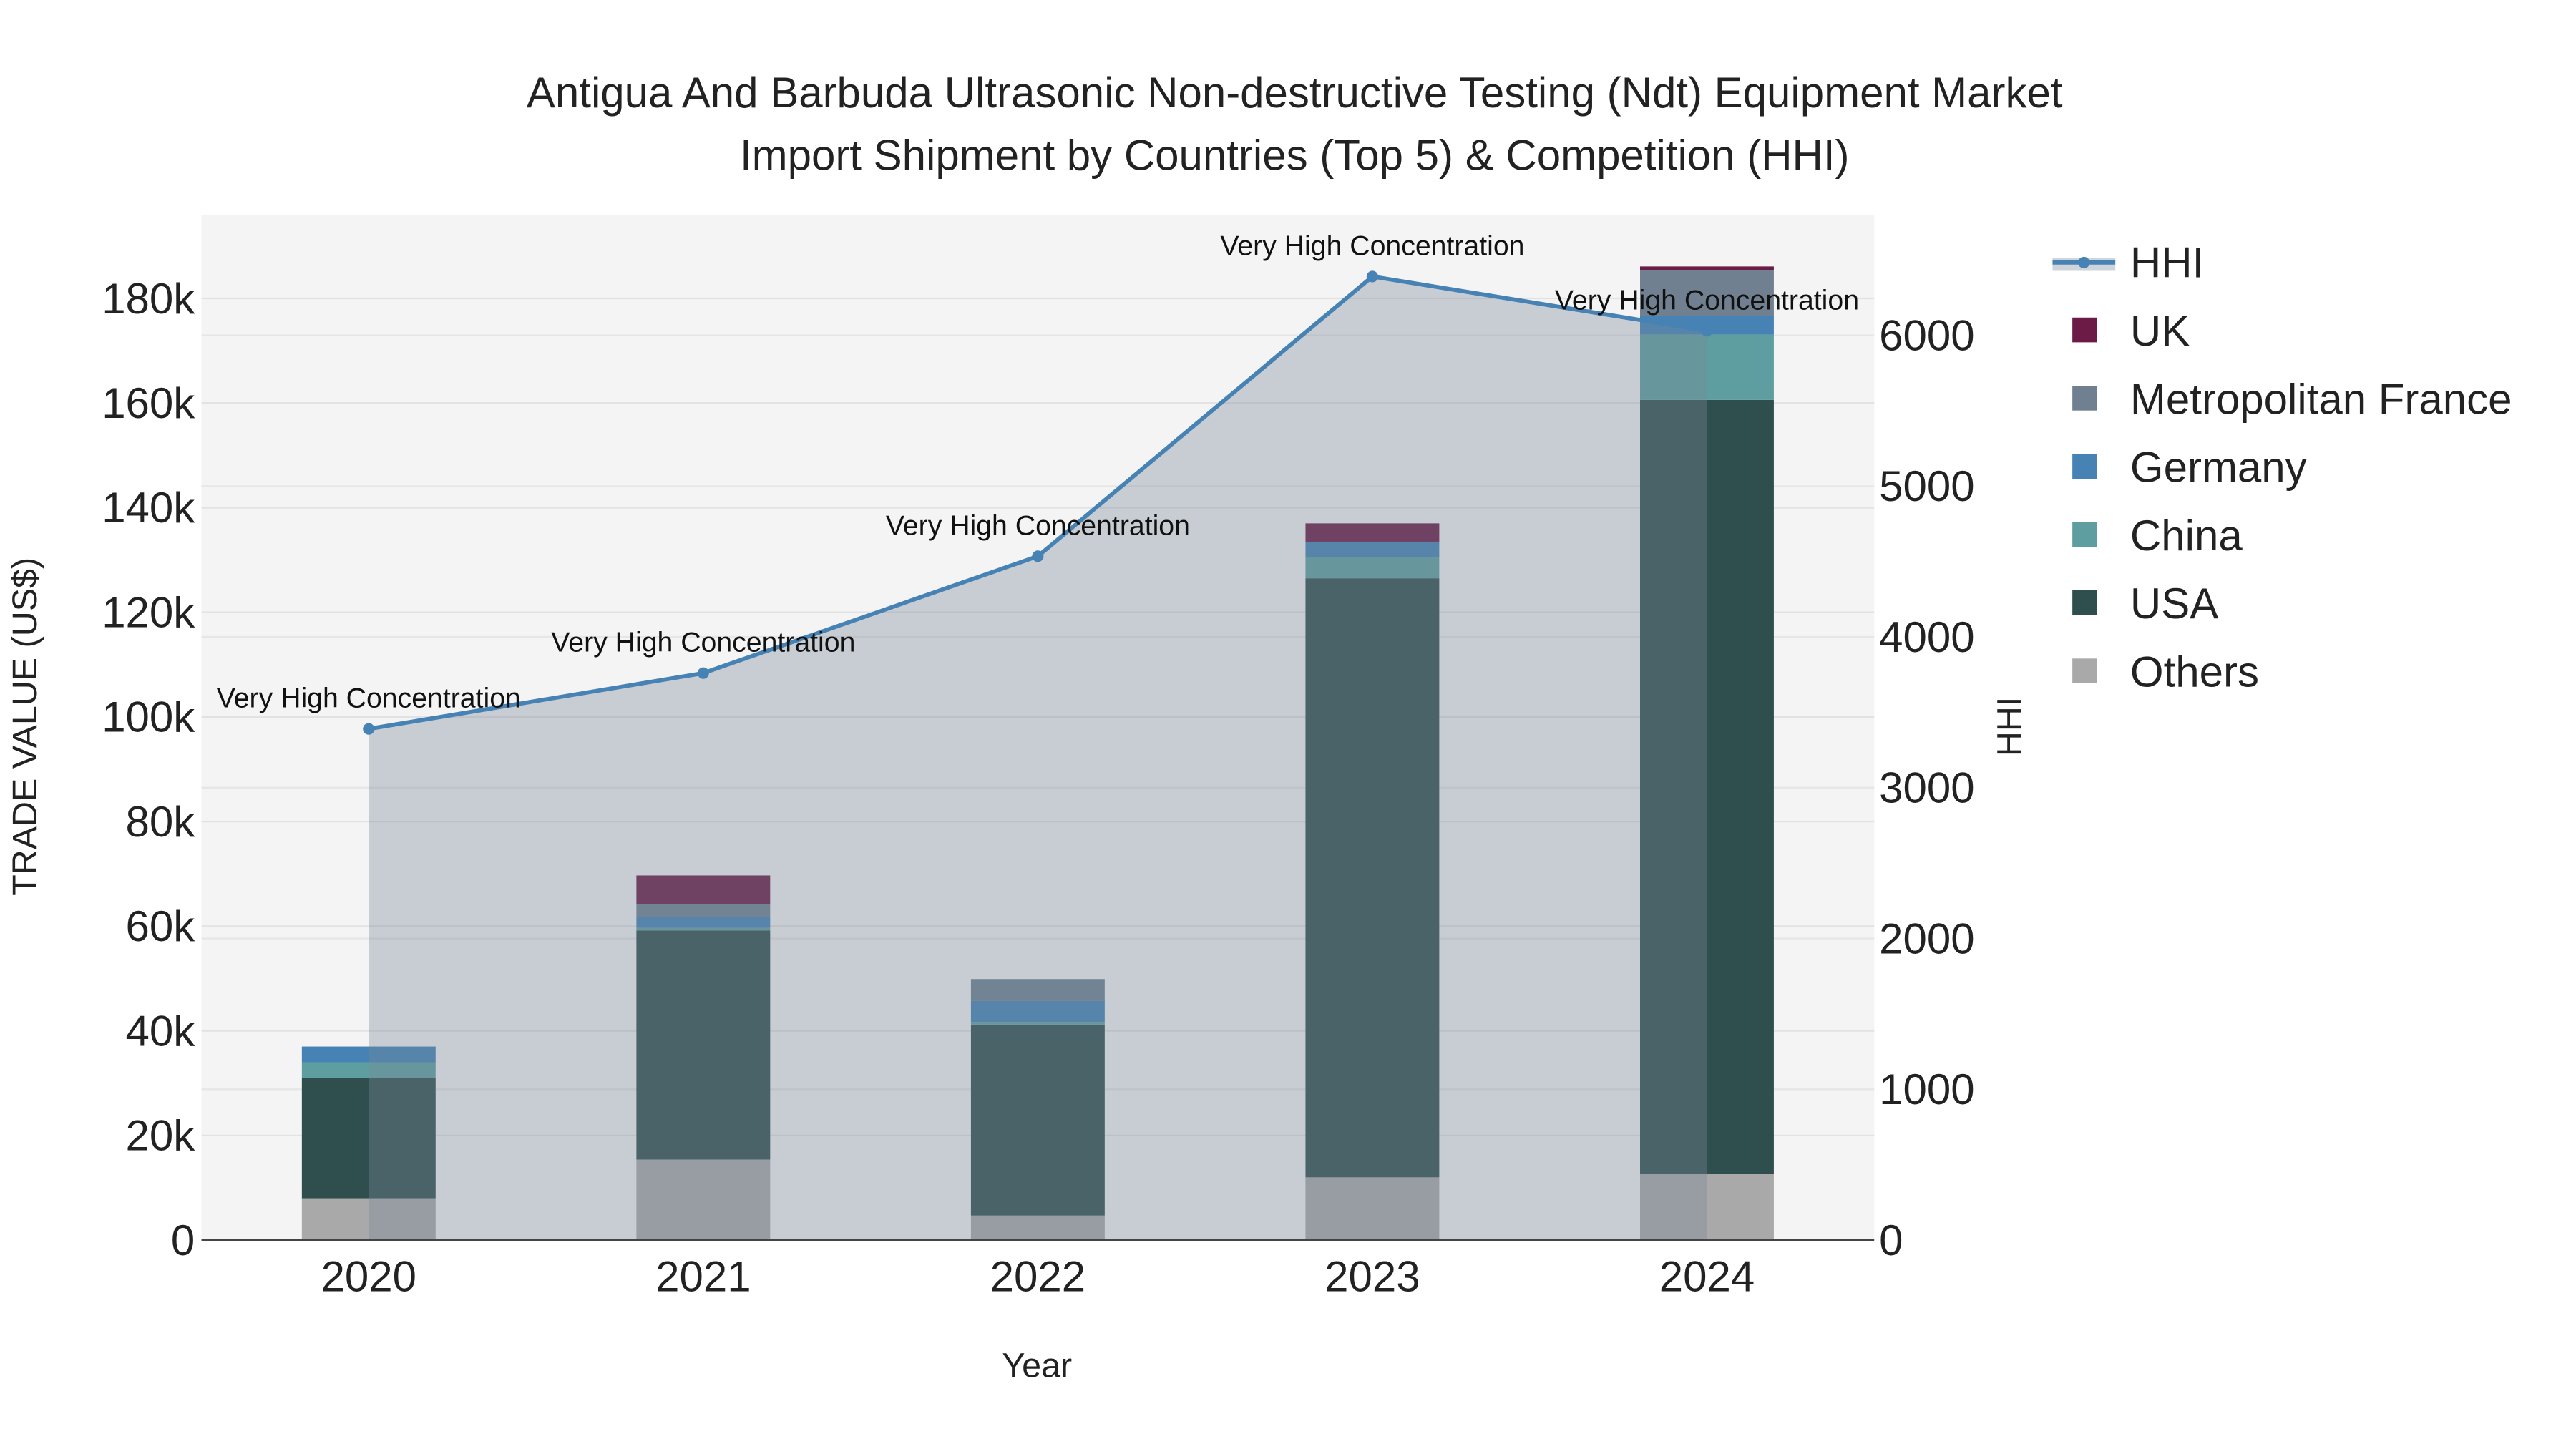 The height and width of the screenshot is (1449, 2576). What do you see at coordinates (2160, 331) in the screenshot?
I see `legend-label: UK` at bounding box center [2160, 331].